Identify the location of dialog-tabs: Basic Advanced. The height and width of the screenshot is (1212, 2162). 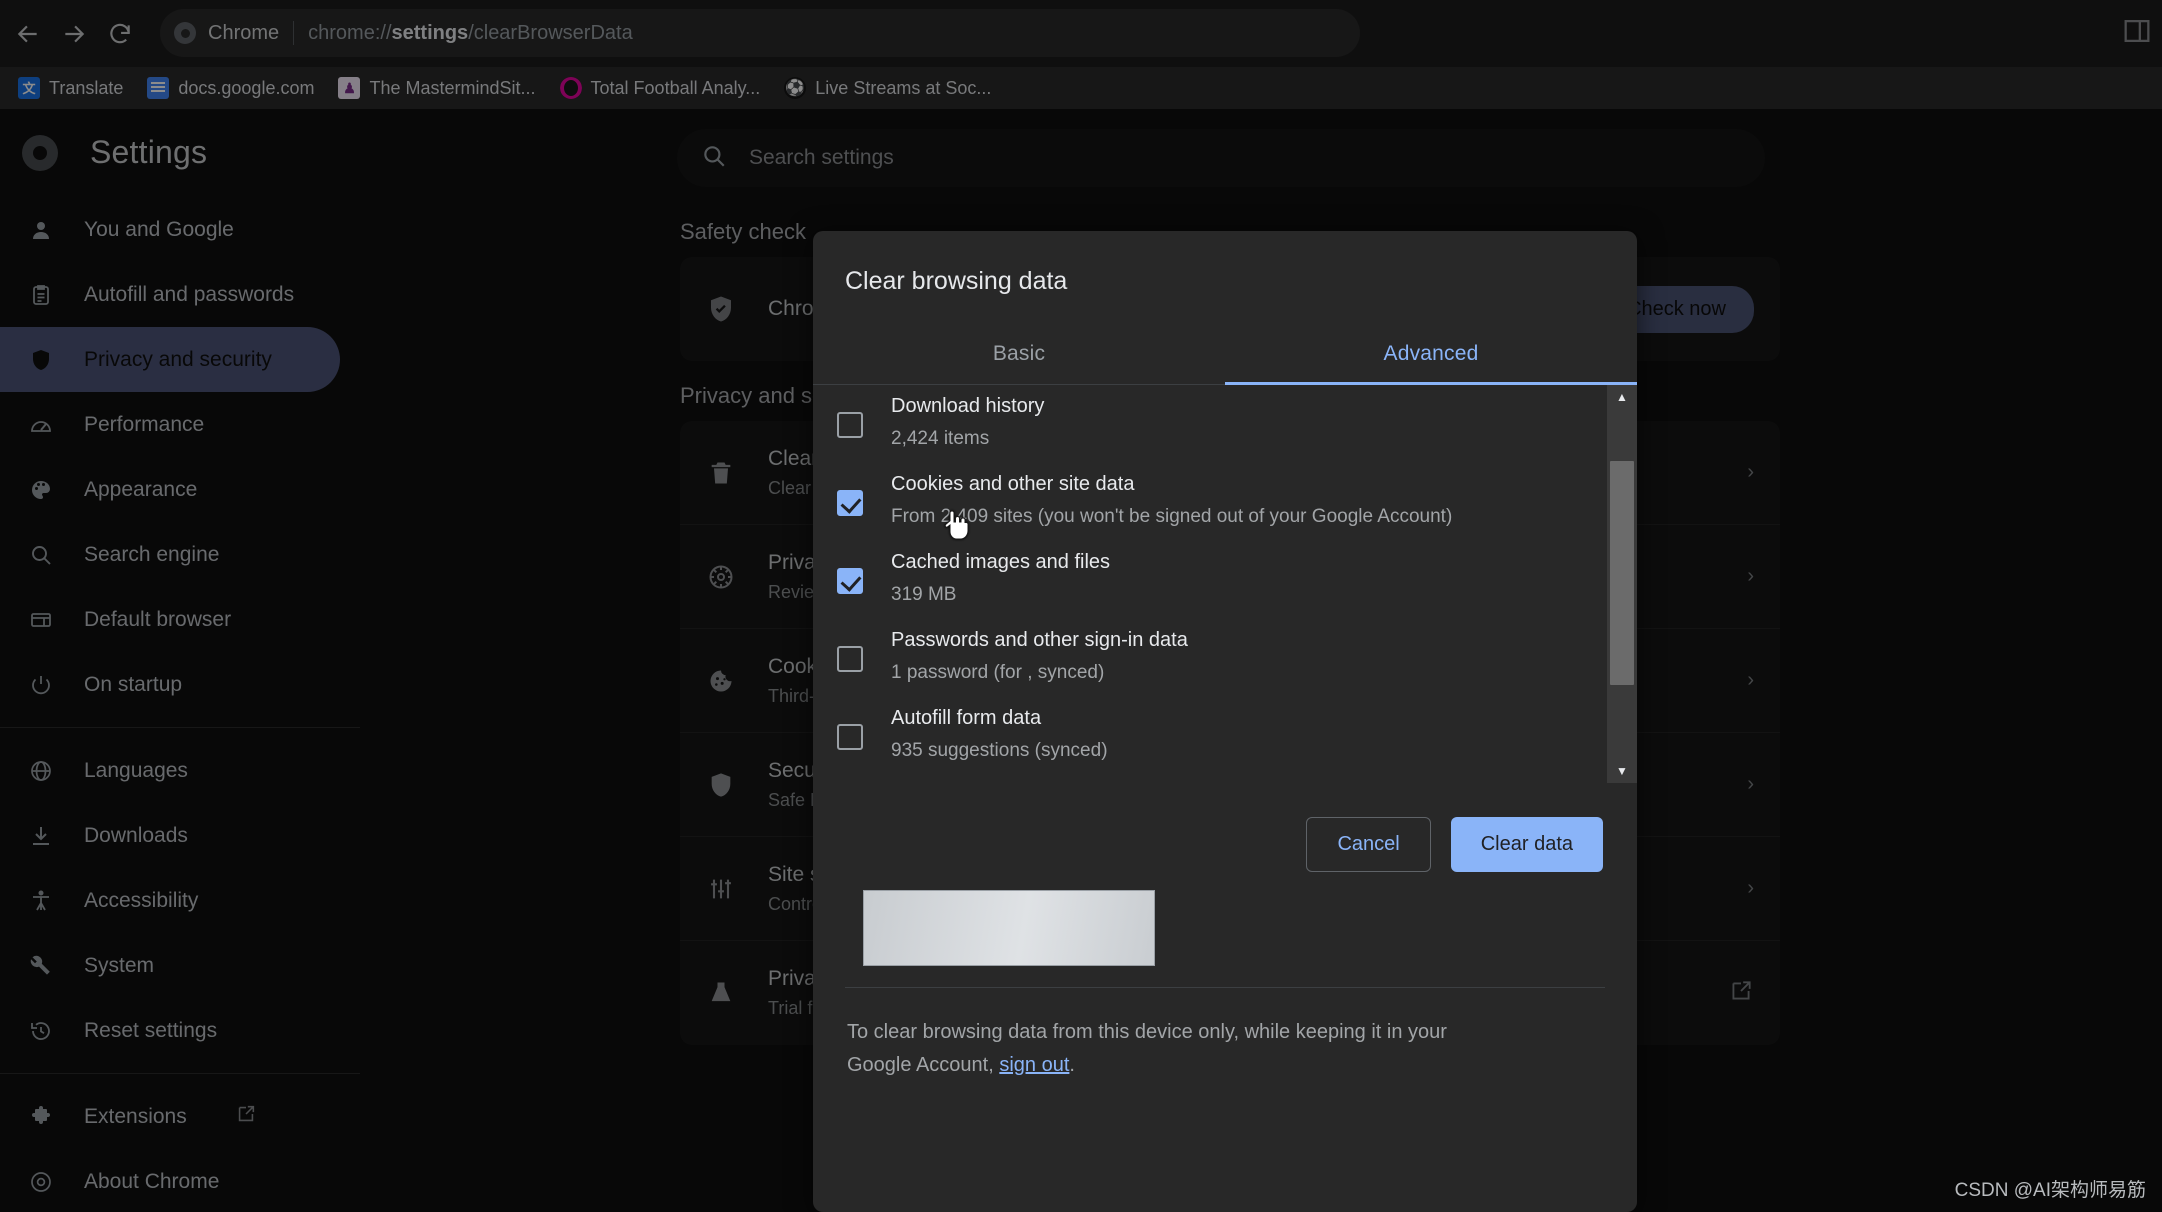
(1225, 355).